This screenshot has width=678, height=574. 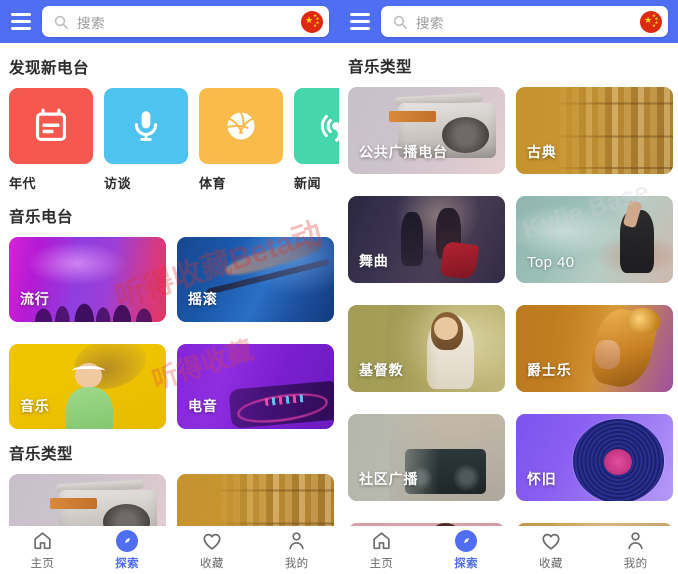 I want to click on microphone-icon, so click(x=146, y=126).